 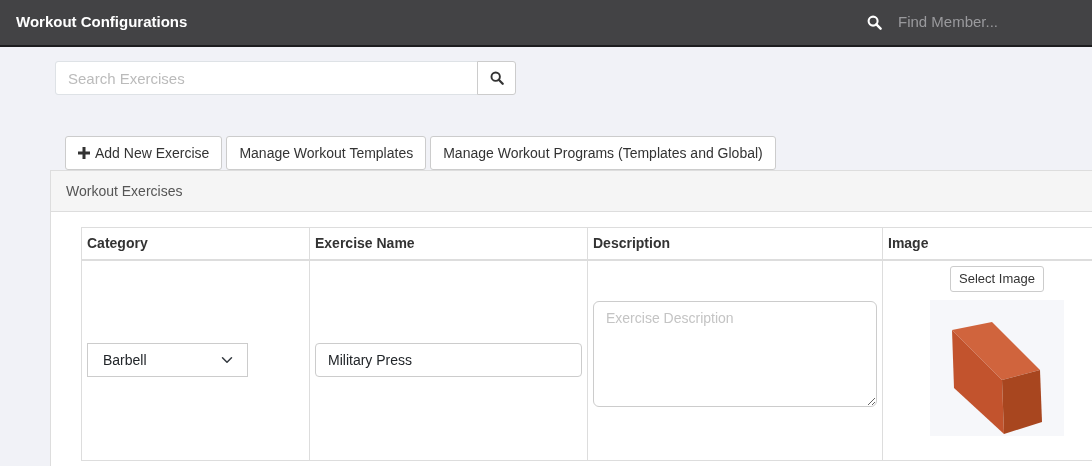 What do you see at coordinates (735, 243) in the screenshot?
I see `column-header: Description` at bounding box center [735, 243].